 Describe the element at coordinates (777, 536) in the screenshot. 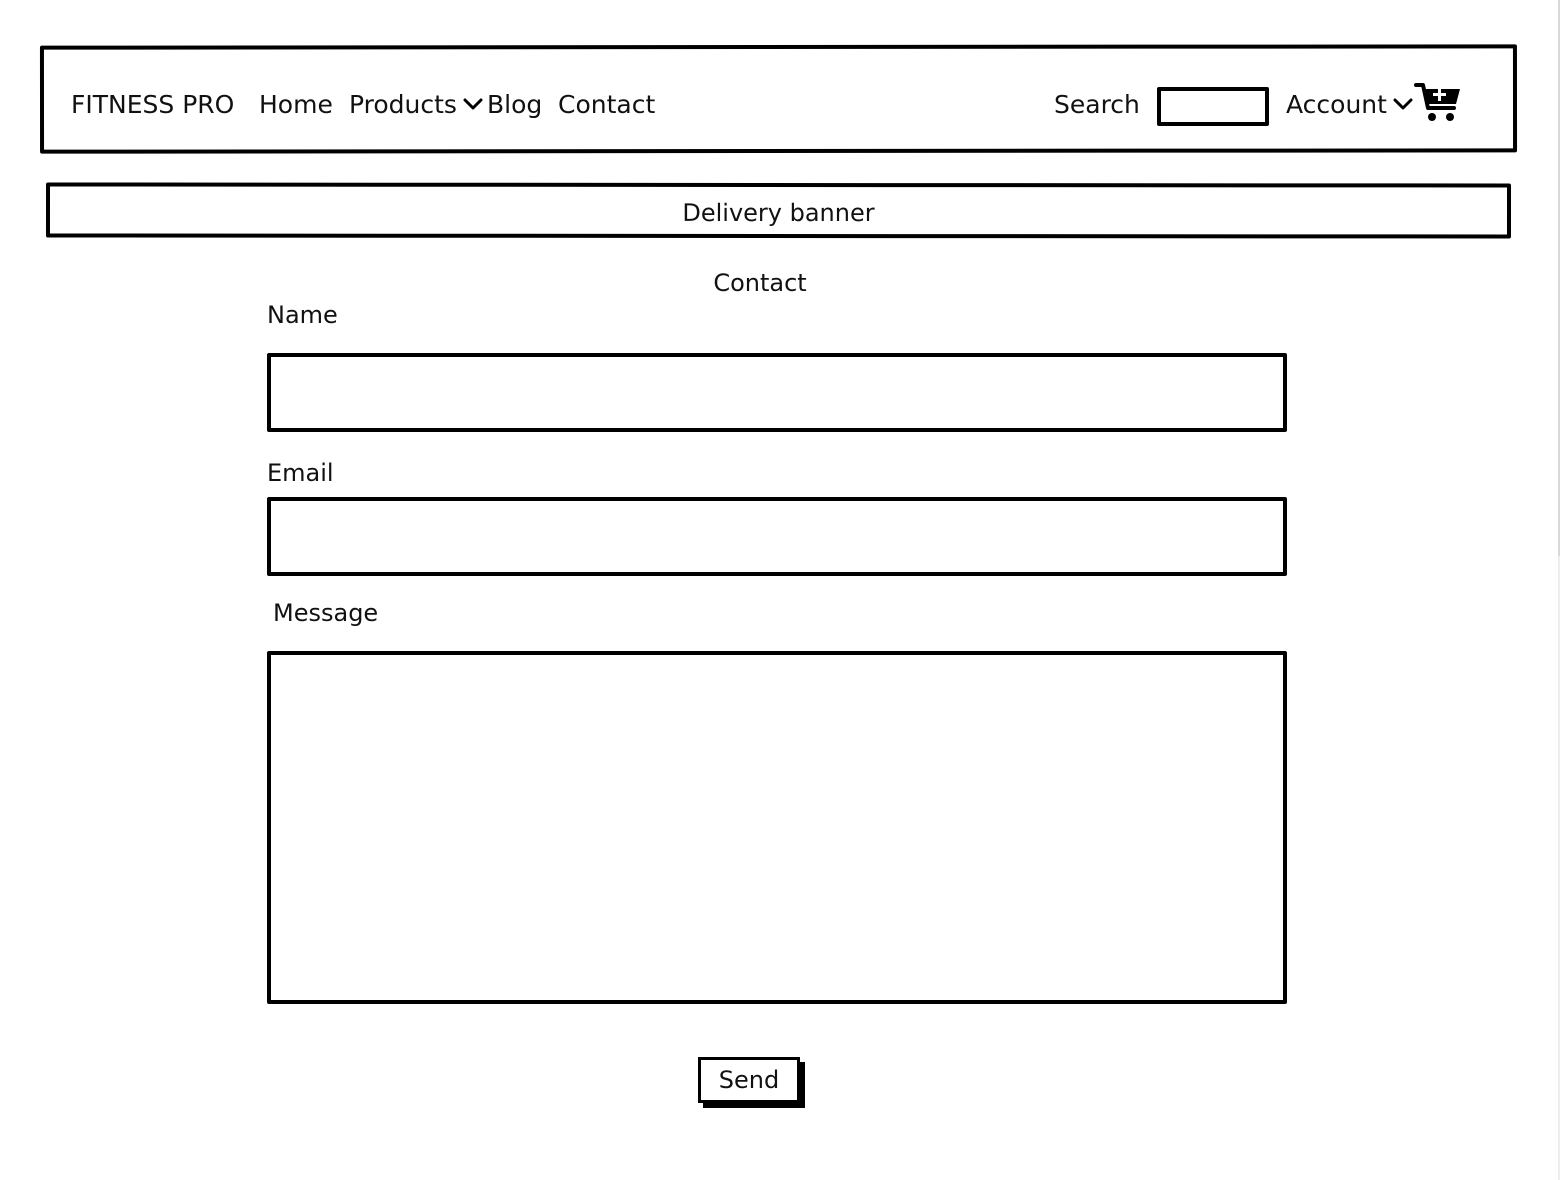

I see `email-field` at that location.